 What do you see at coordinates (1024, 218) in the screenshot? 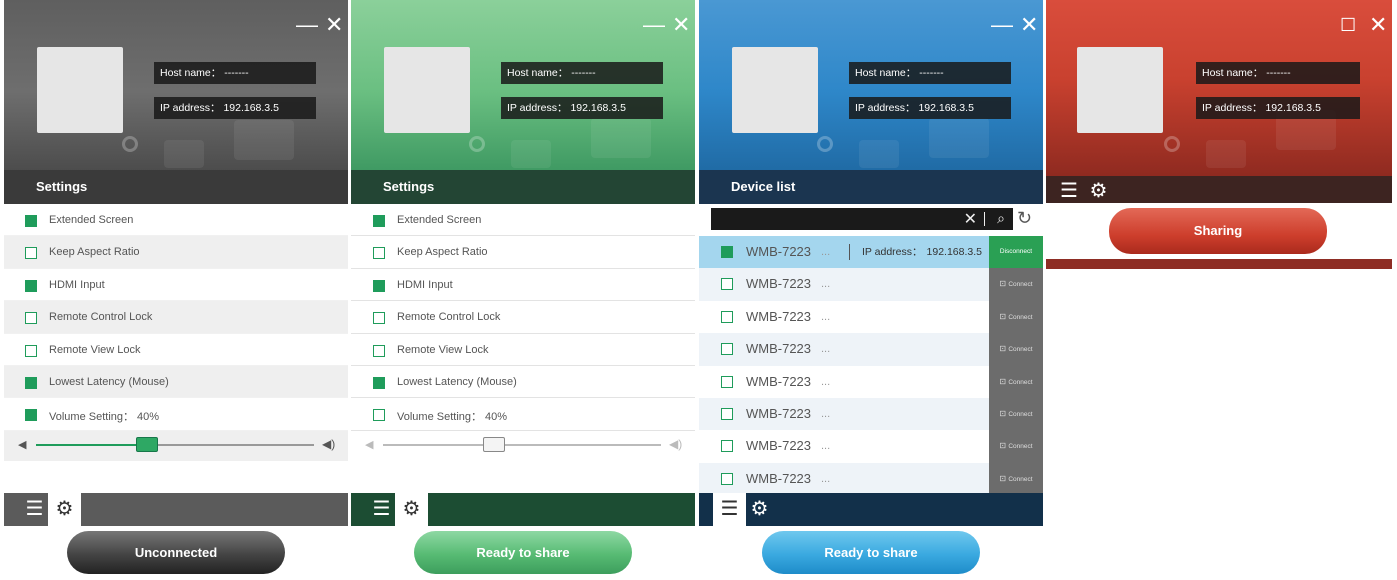
I see `refresh-icon: ↻` at bounding box center [1024, 218].